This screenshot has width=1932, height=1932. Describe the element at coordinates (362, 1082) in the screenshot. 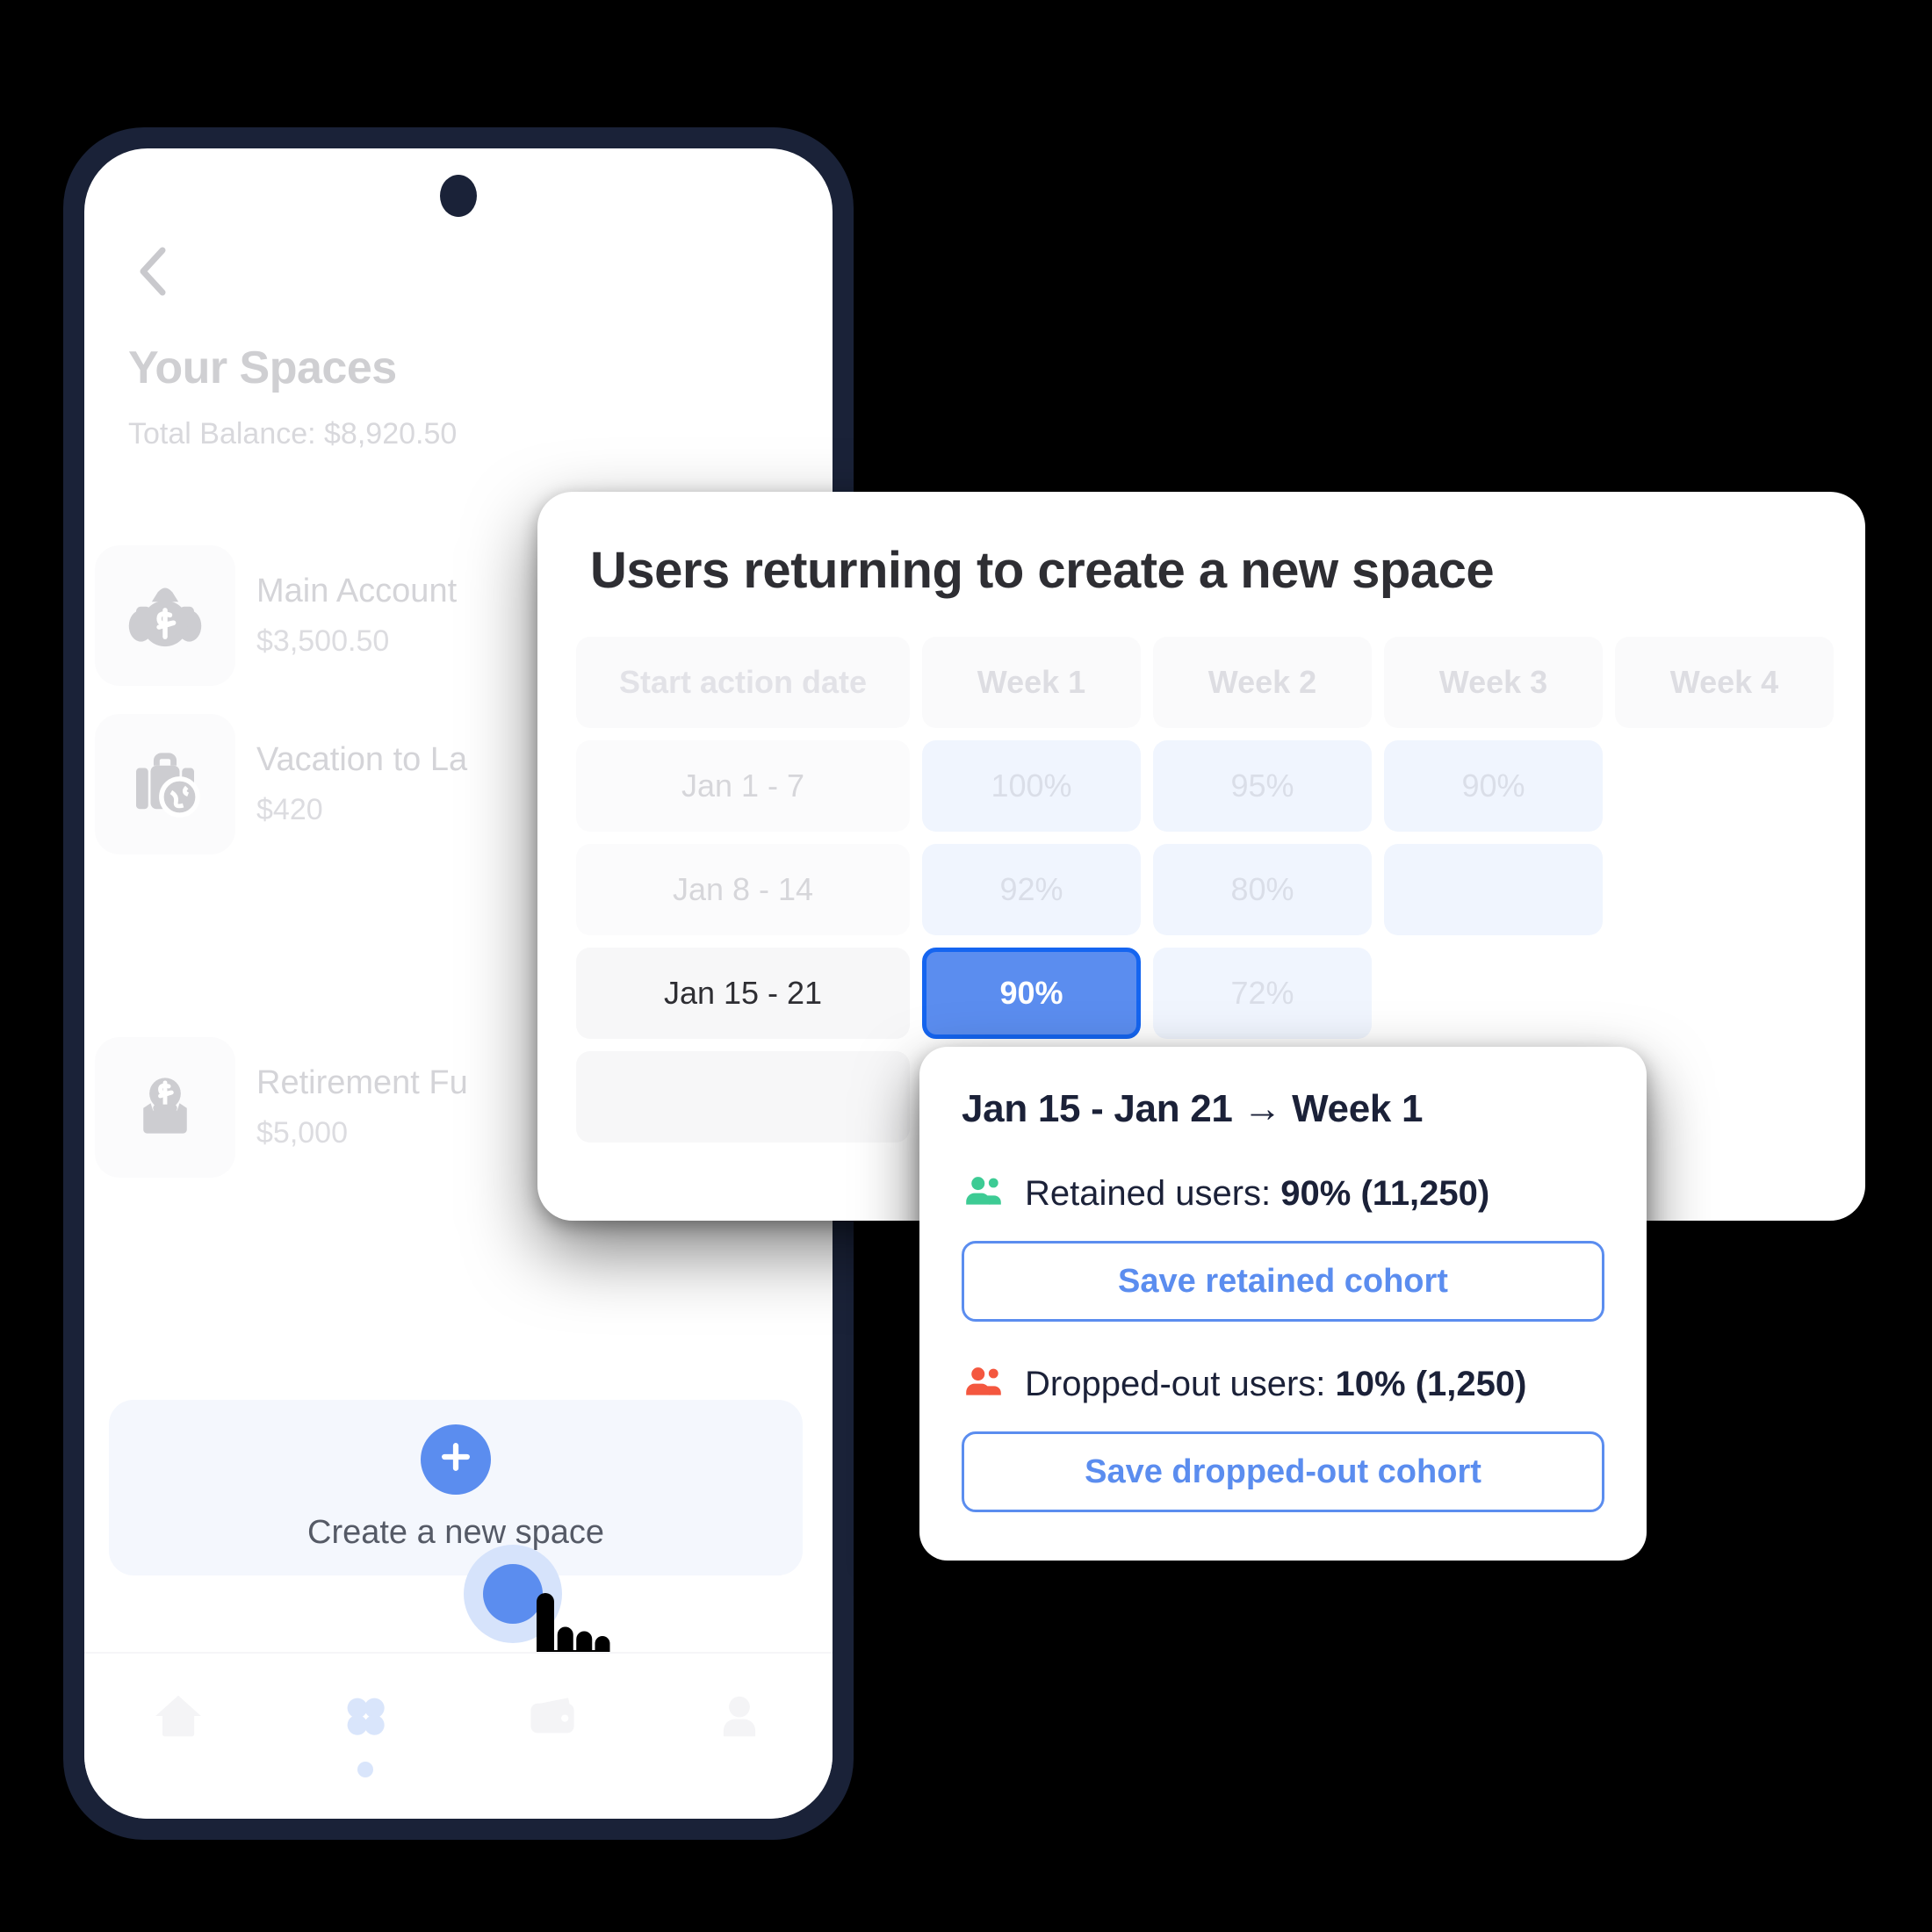

I see `space-name: Retirement Fu` at that location.